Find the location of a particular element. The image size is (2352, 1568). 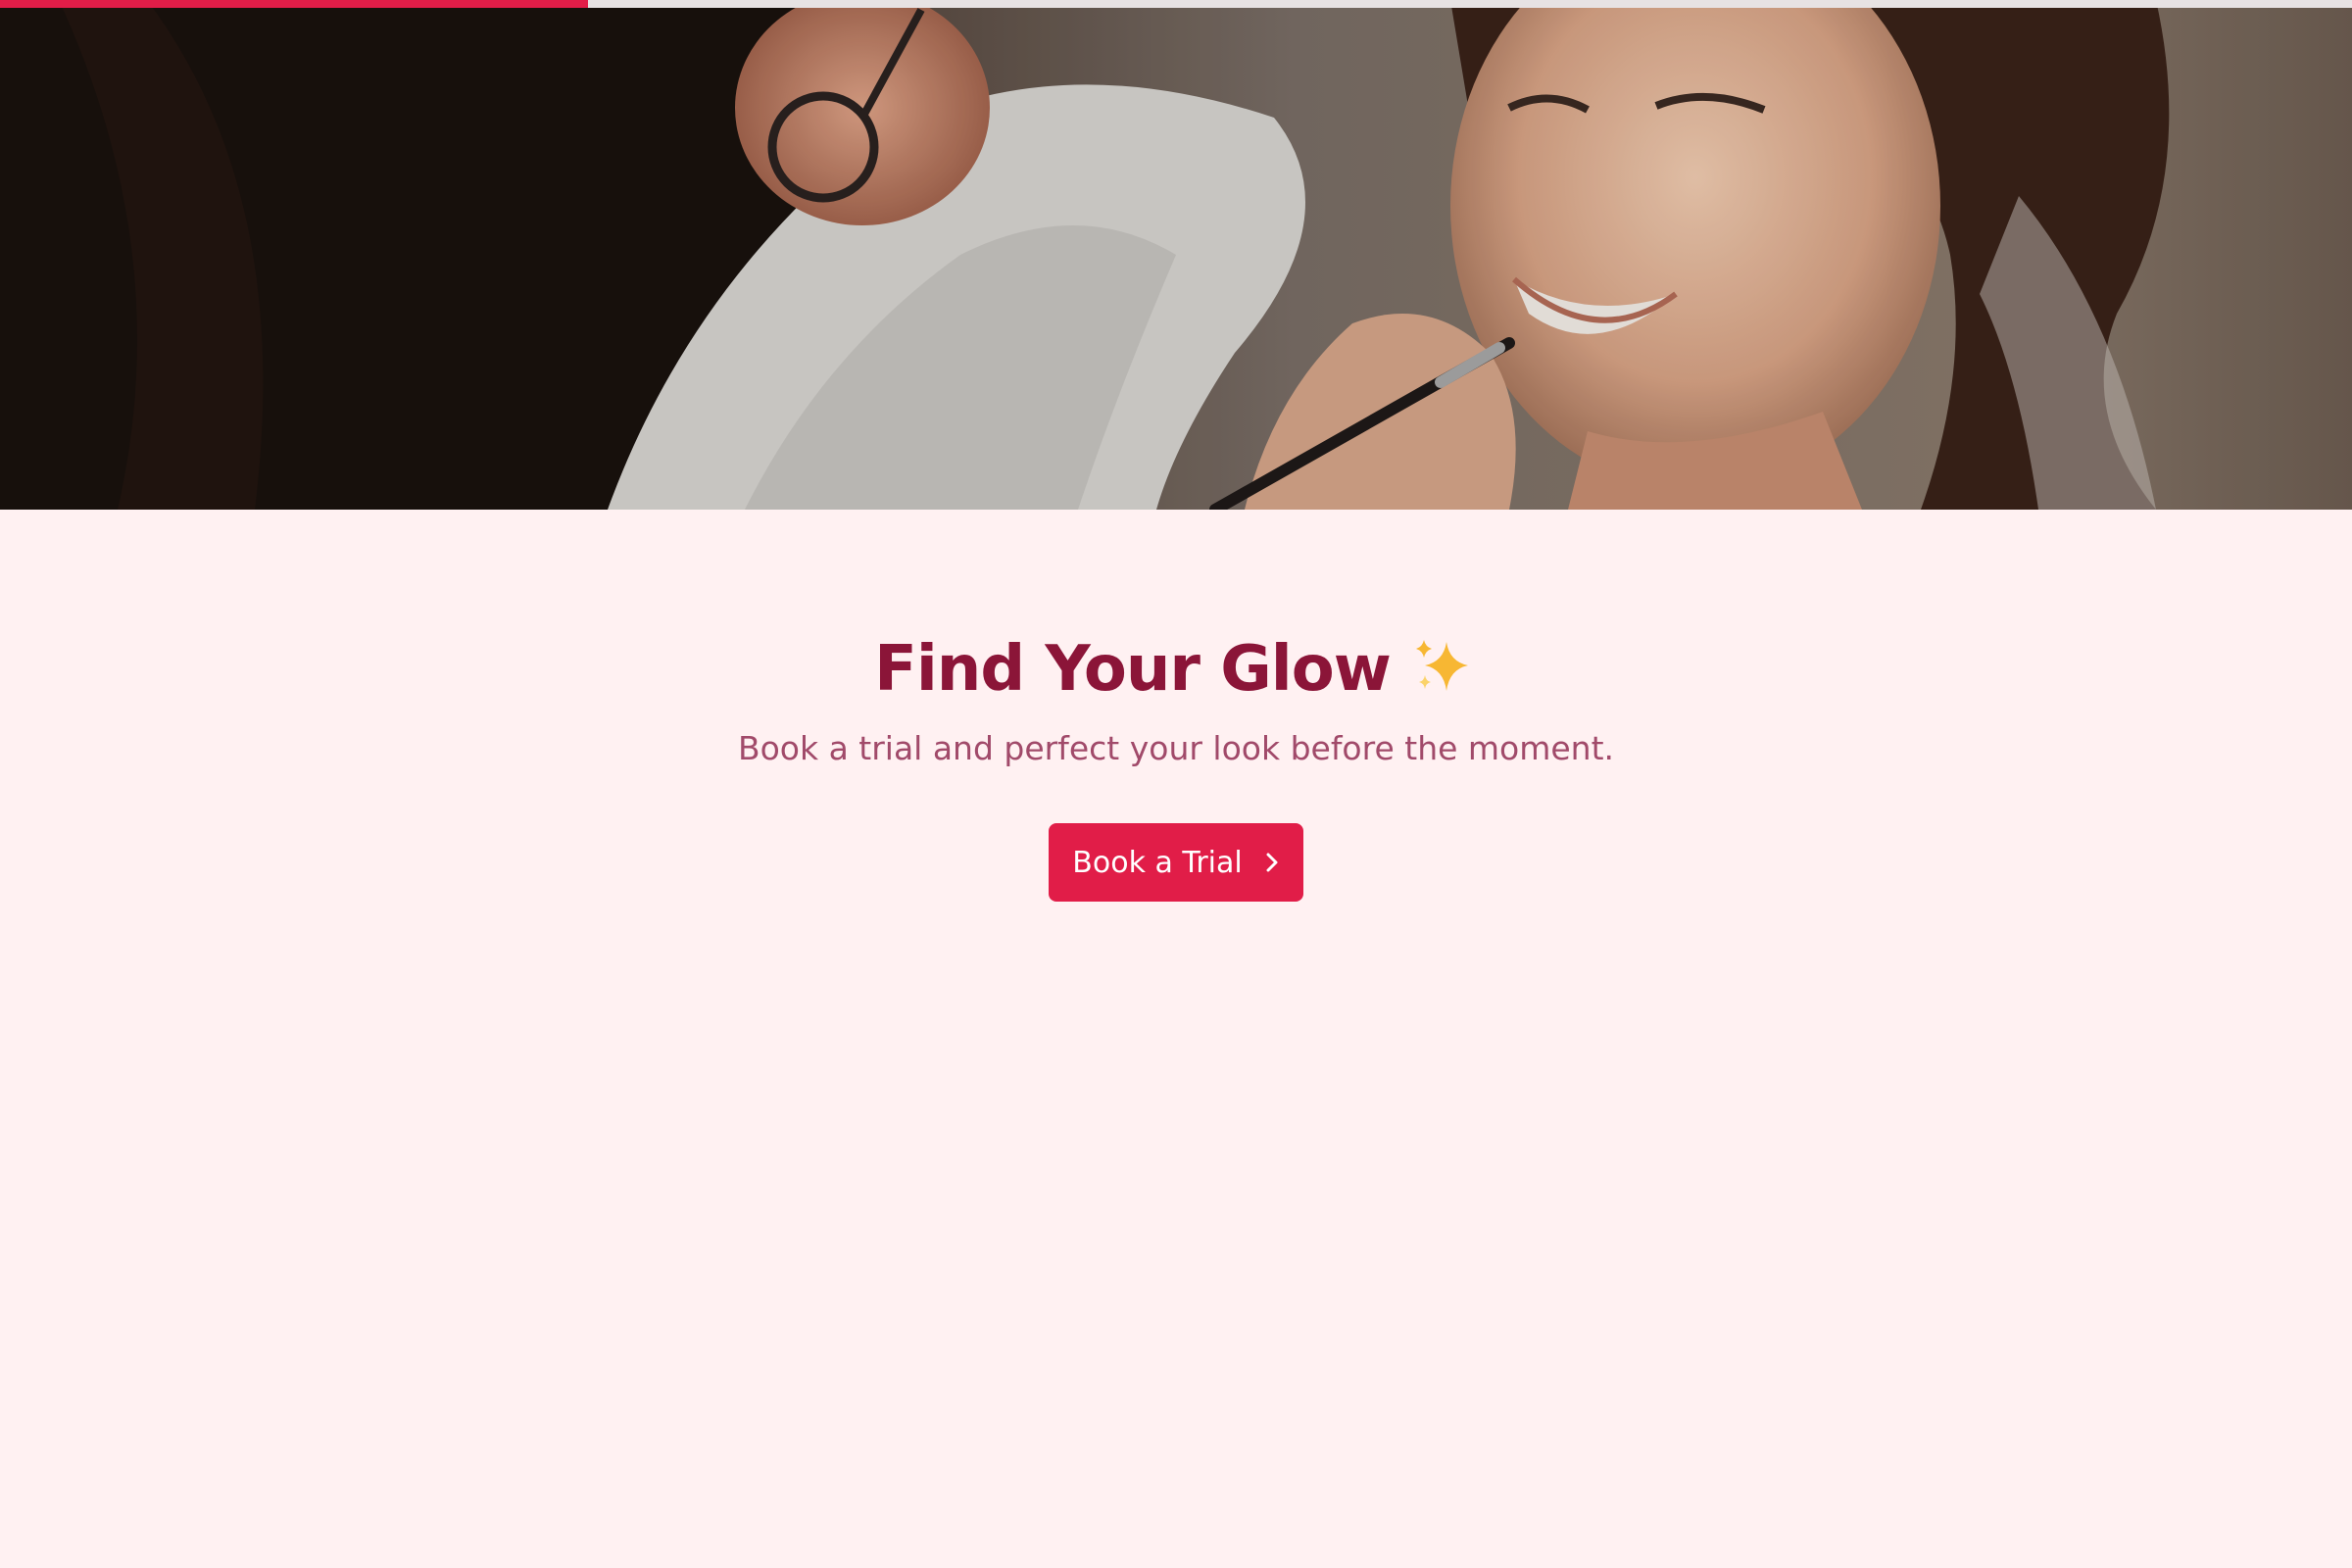

headline-row: Find Your Glow is located at coordinates (1176, 669).